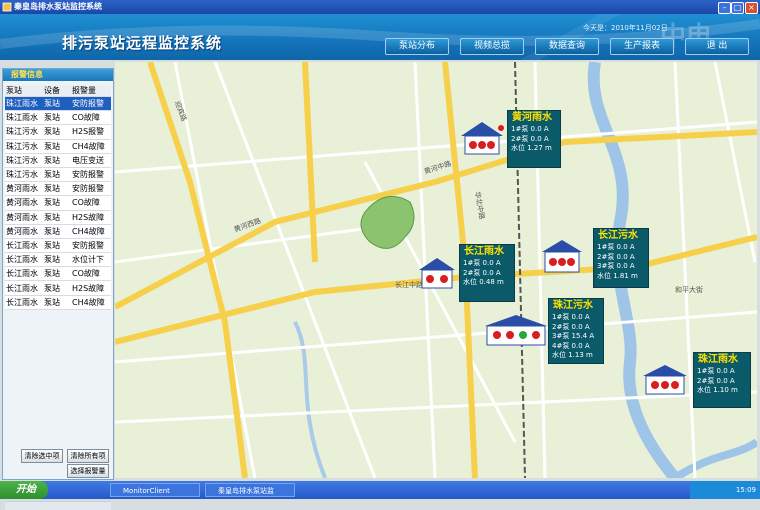  I want to click on table-row: 珠江雨水 泵站 CO故障, so click(58, 118).